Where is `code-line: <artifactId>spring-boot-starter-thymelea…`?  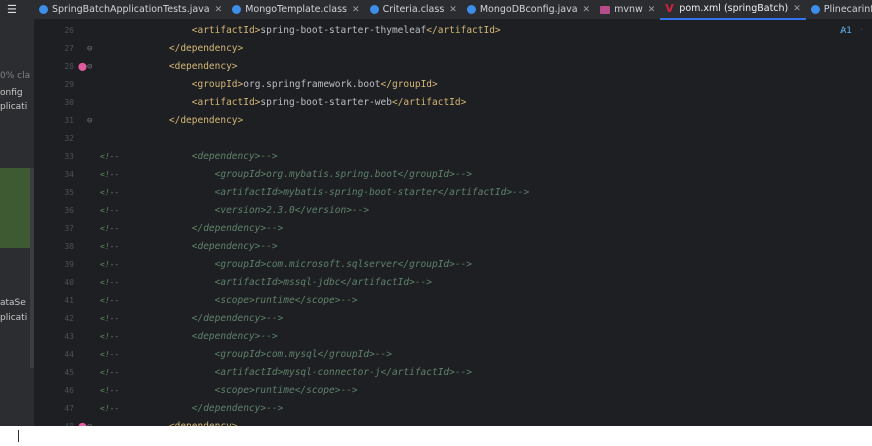
code-line: <artifactId>spring-boot-starter-thymelea… is located at coordinates (323, 31).